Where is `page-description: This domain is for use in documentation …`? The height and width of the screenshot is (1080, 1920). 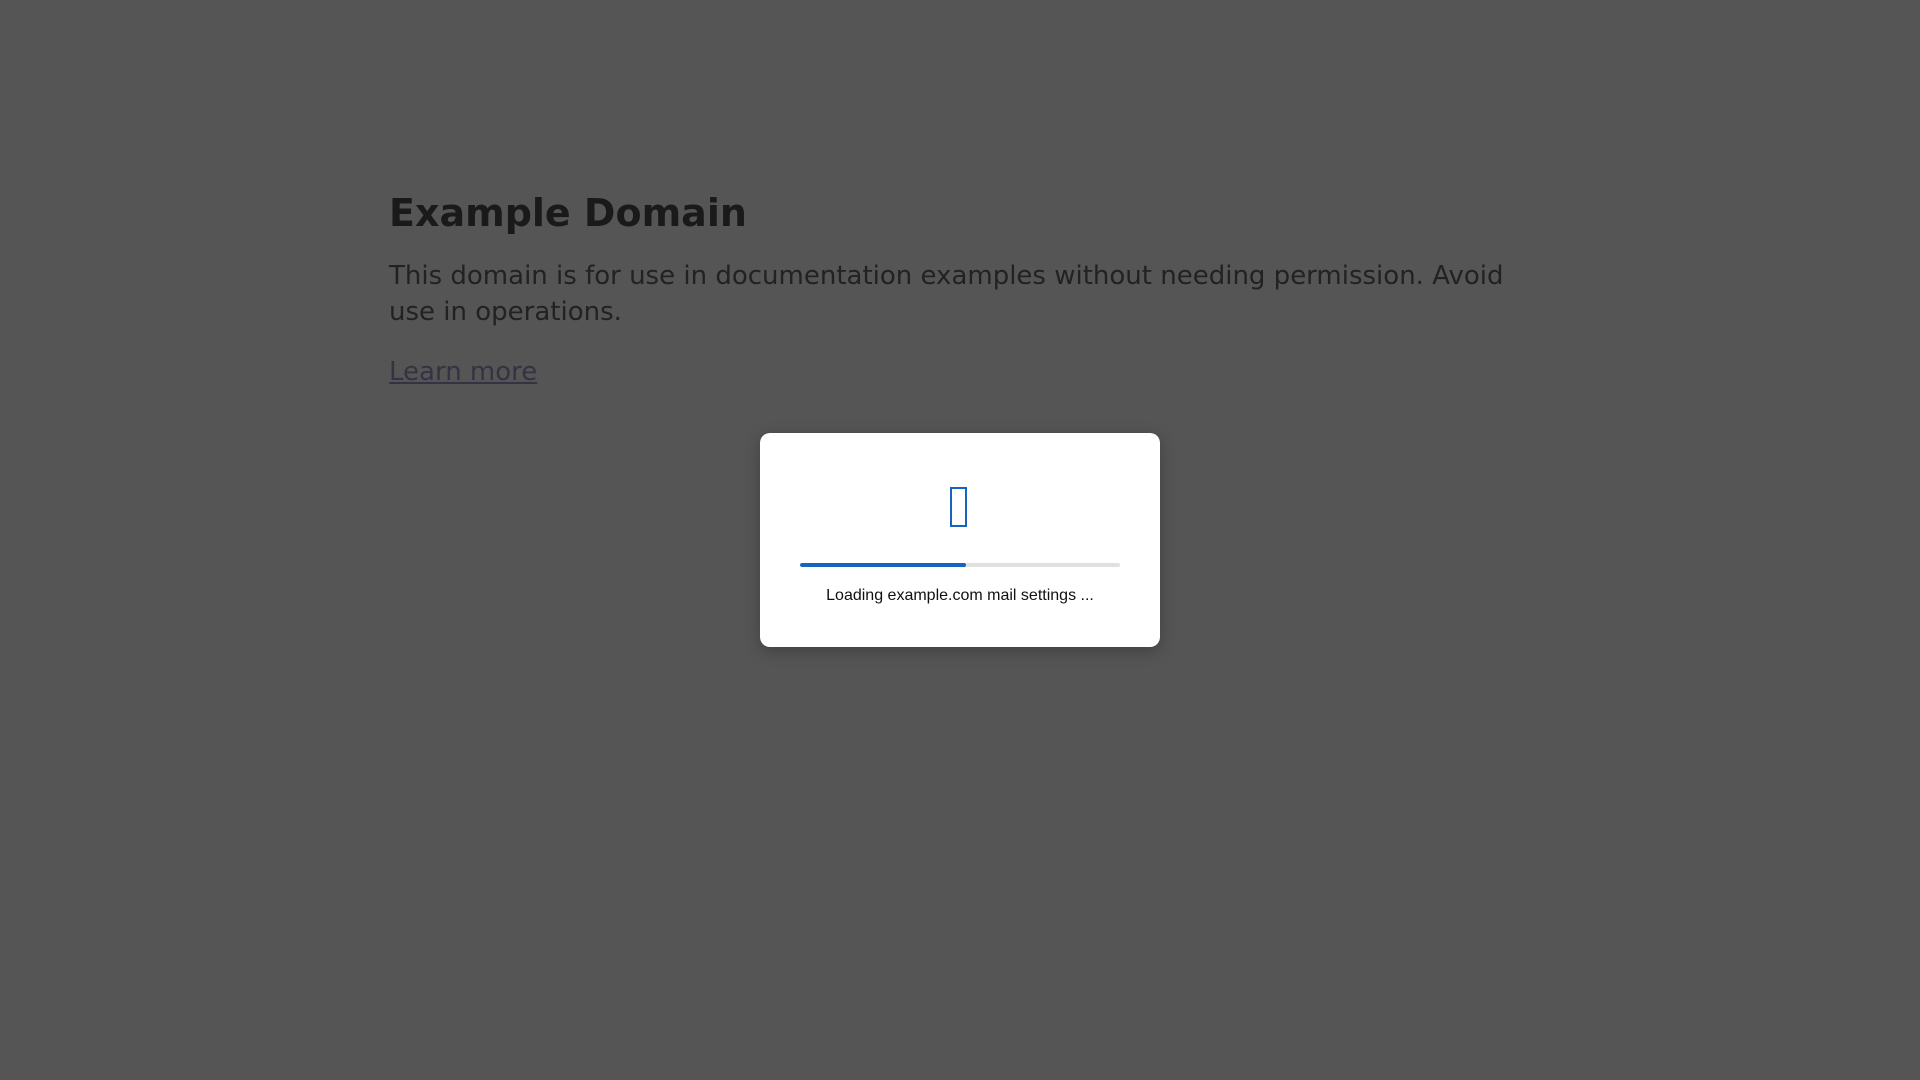 page-description: This domain is for use in documentation … is located at coordinates (946, 294).